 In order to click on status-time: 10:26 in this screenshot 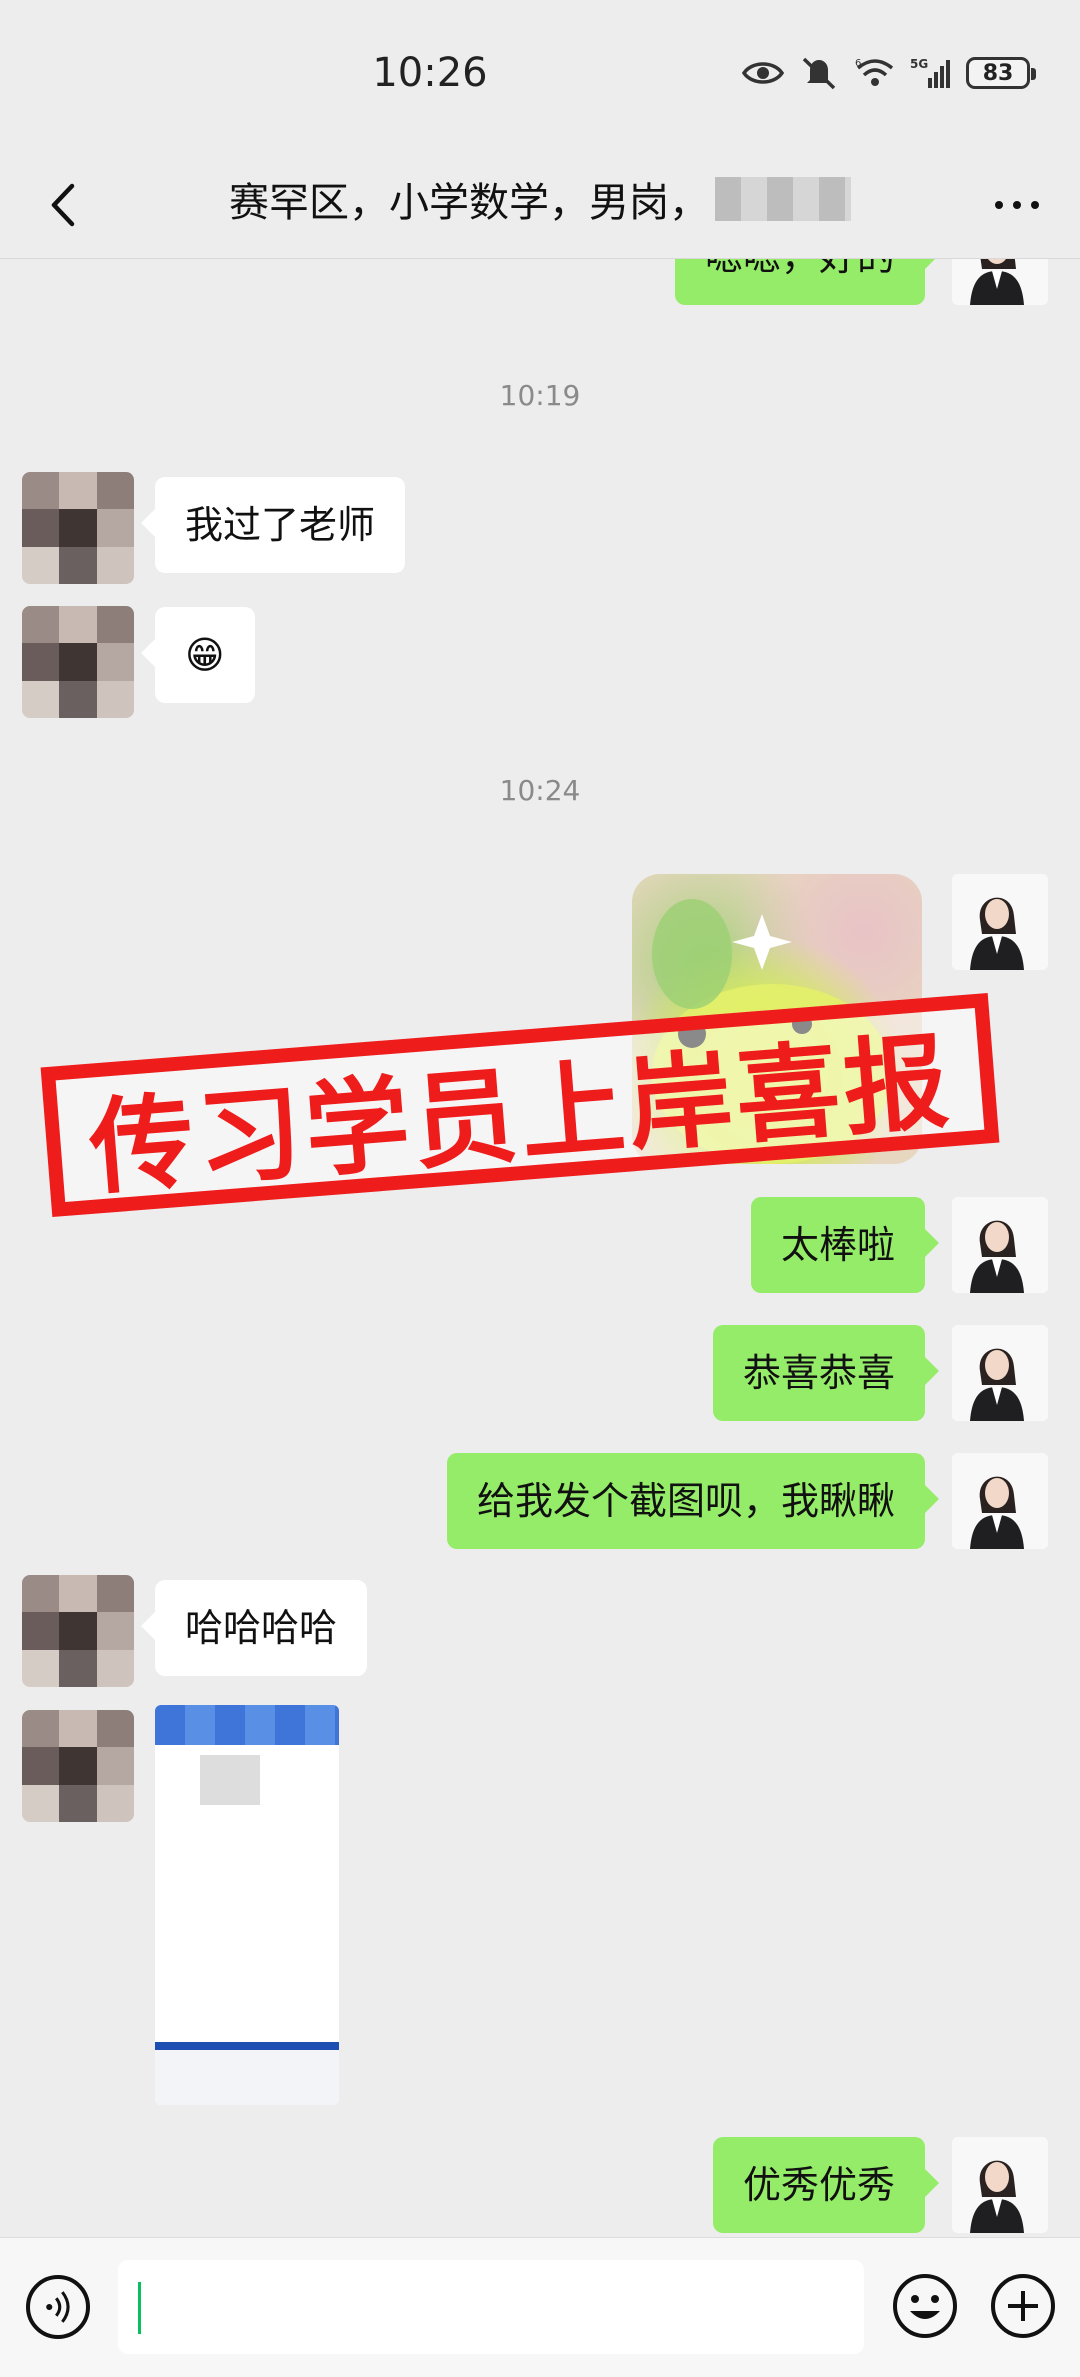, I will do `click(430, 73)`.